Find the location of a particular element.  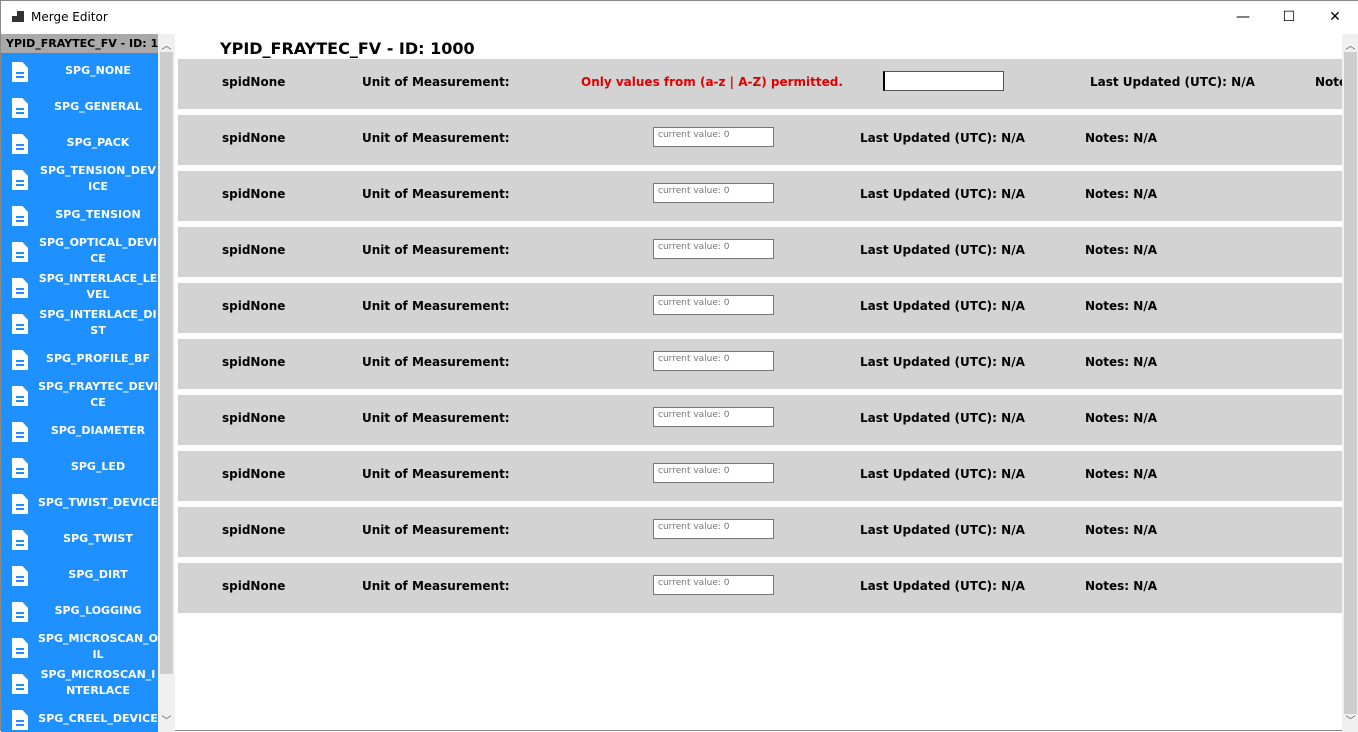

sidebar-scroll-thumb is located at coordinates (166, 363).